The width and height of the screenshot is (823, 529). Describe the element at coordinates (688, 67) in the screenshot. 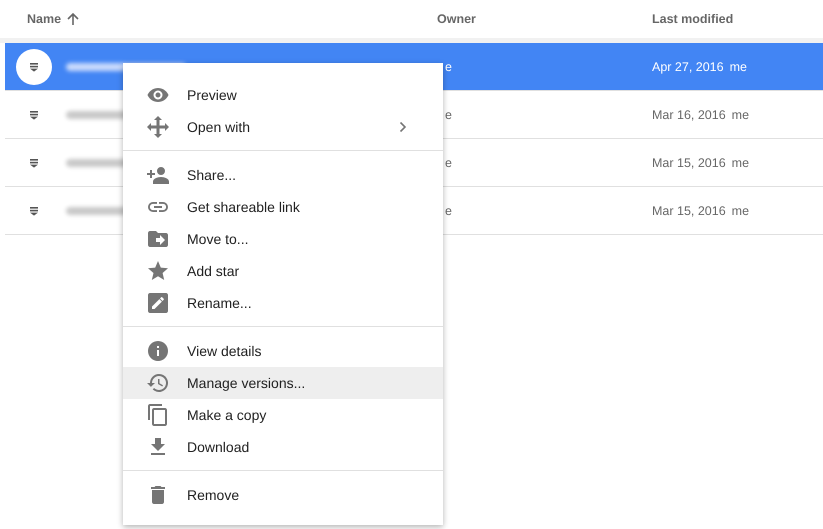

I see `modified-date: Apr 27, 2016` at that location.